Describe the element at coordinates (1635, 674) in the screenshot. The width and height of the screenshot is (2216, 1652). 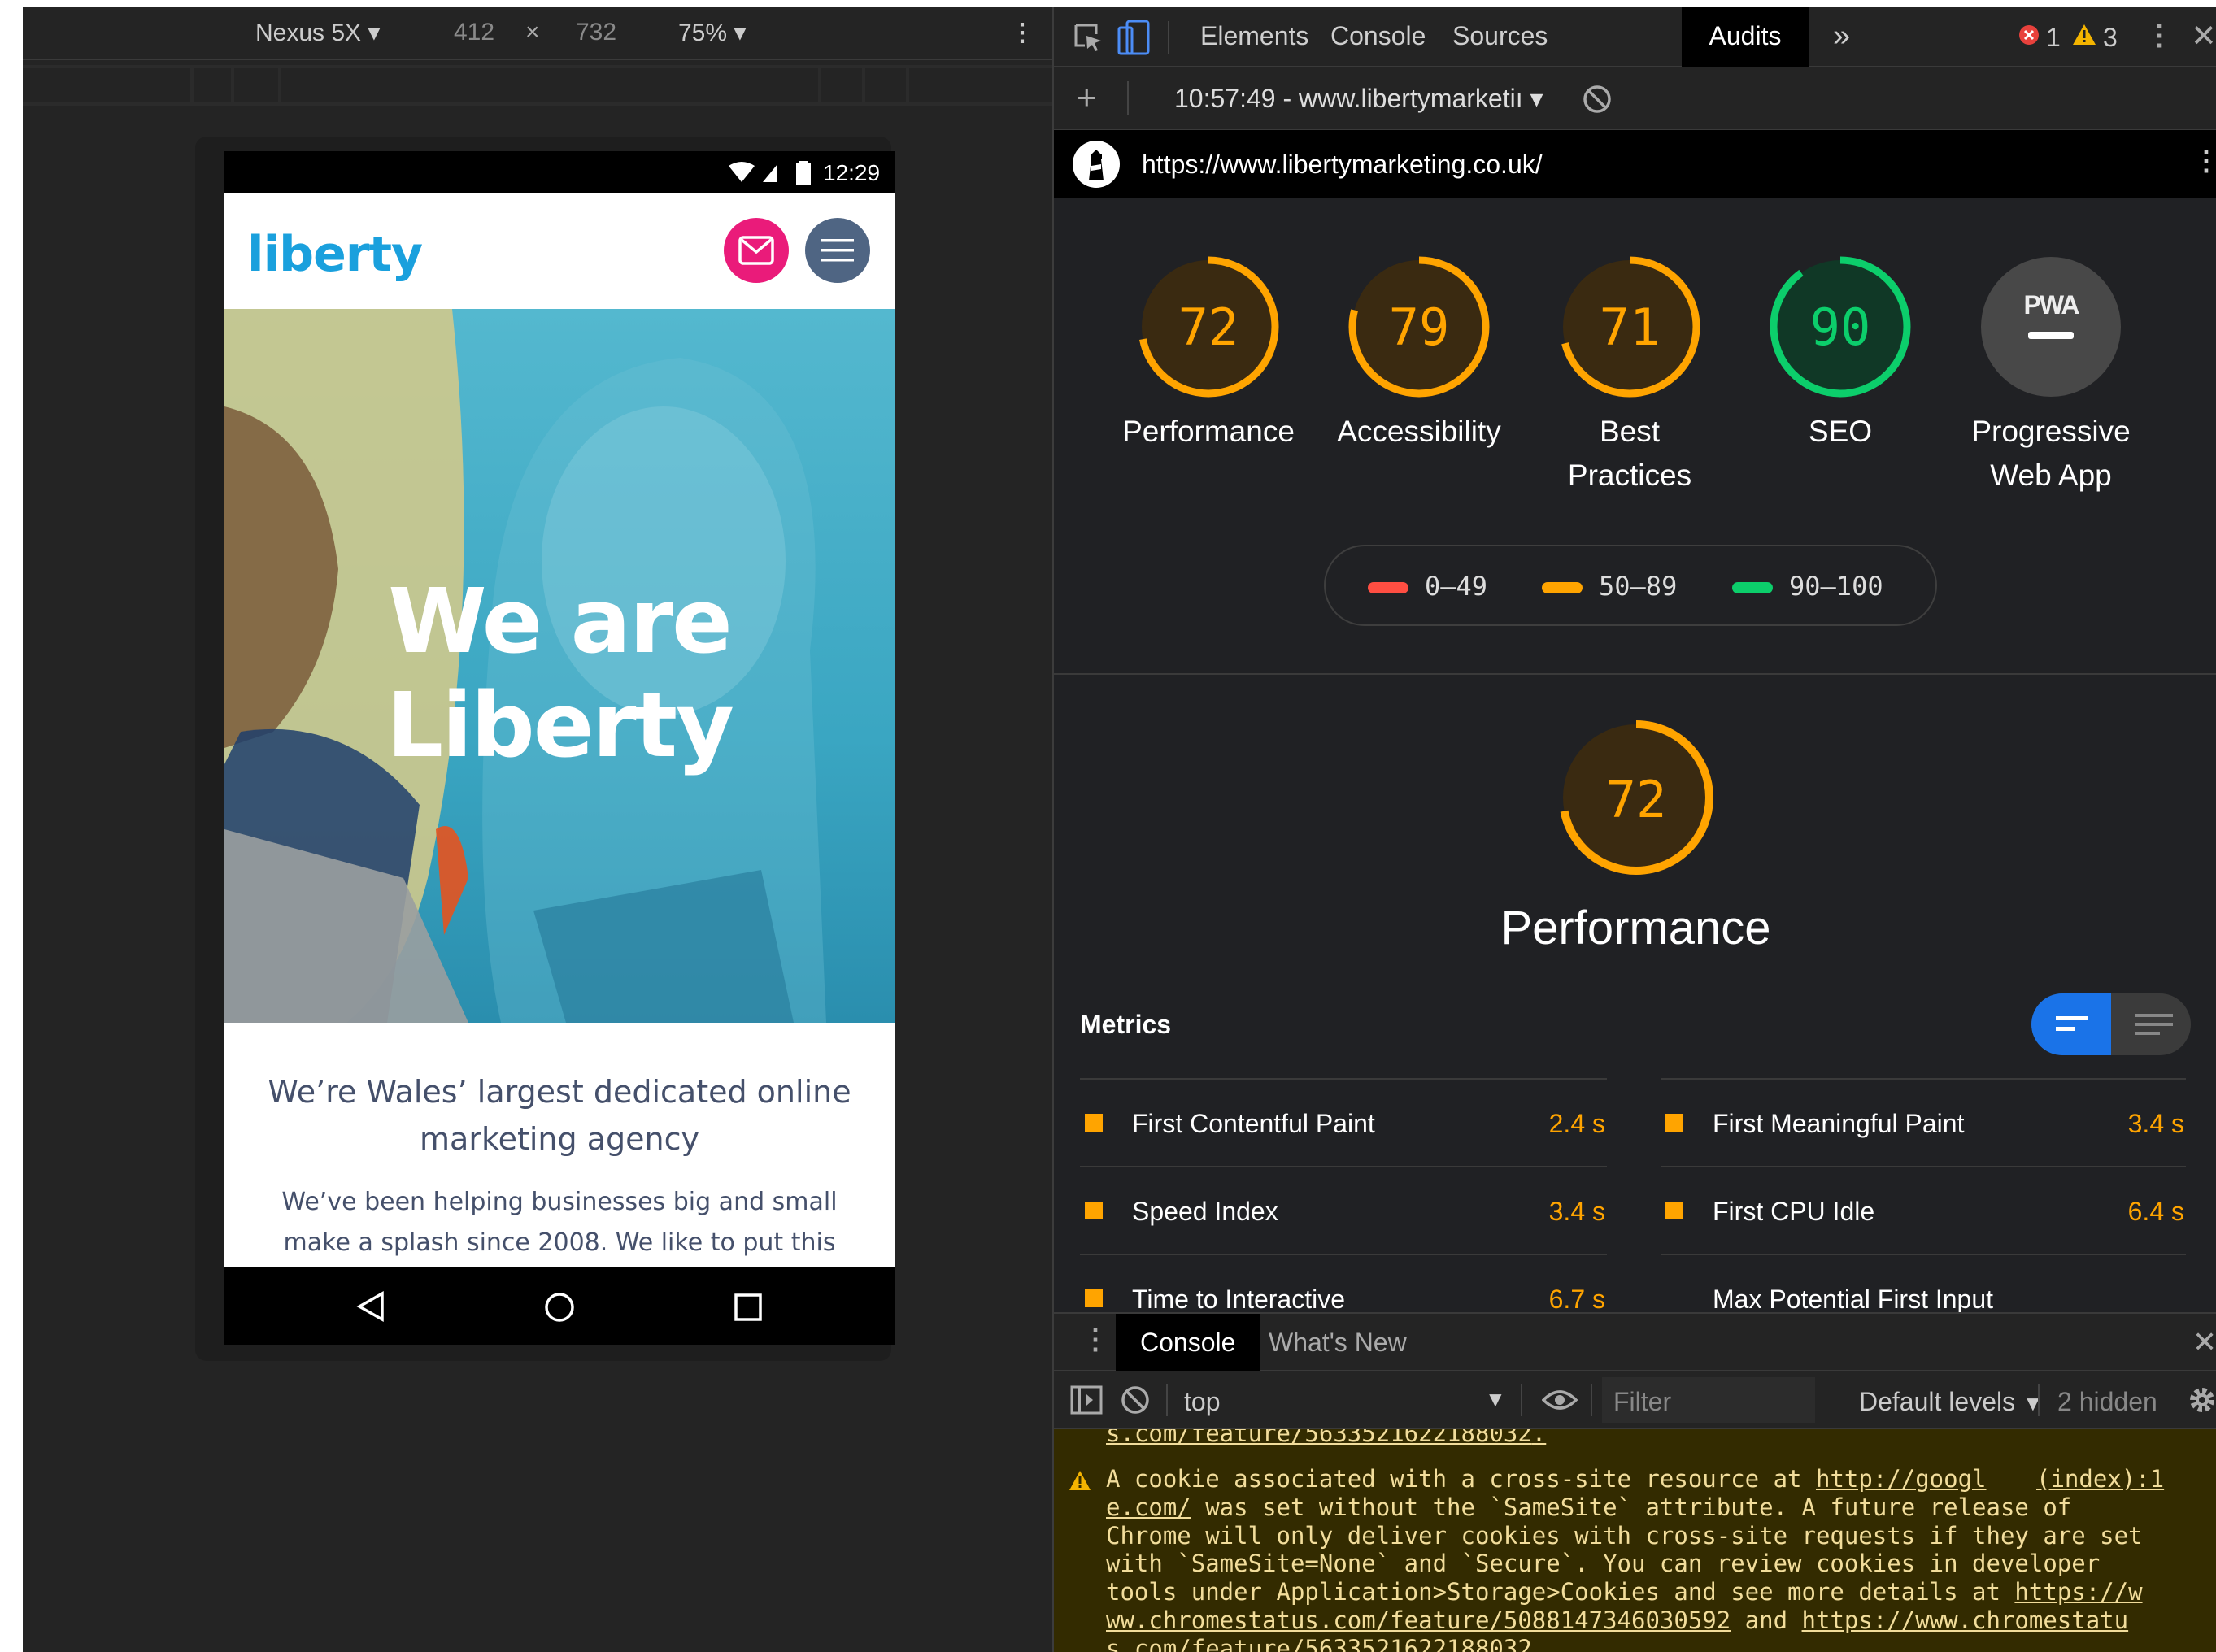
I see `divider` at that location.